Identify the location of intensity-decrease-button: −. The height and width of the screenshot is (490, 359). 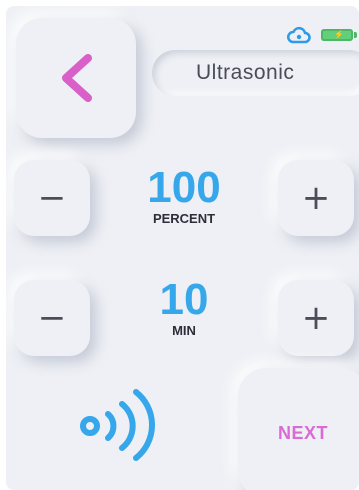
(52, 198).